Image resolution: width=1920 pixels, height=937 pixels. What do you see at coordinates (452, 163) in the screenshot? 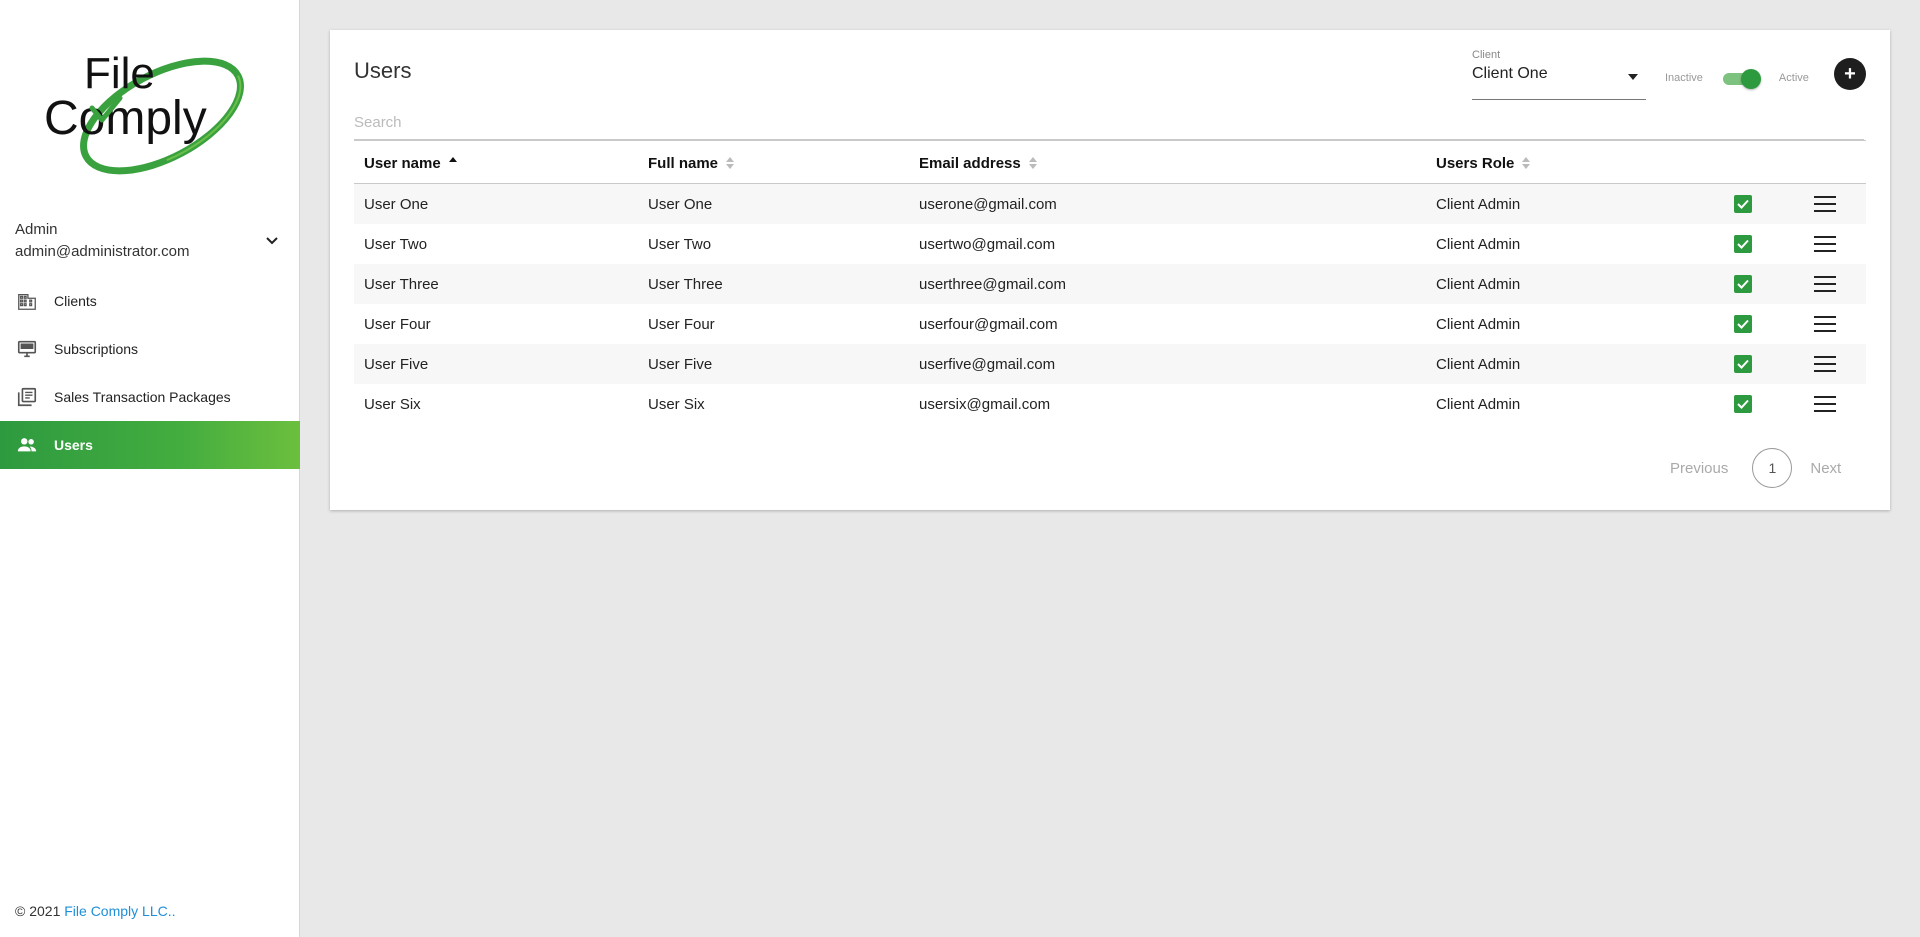
I see `sort-ascending-icon` at bounding box center [452, 163].